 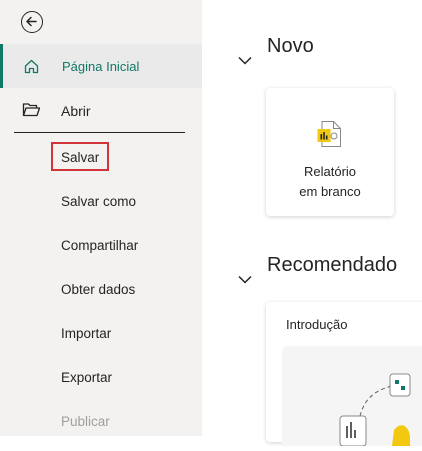 I want to click on section-new-title: Novo, so click(x=290, y=45).